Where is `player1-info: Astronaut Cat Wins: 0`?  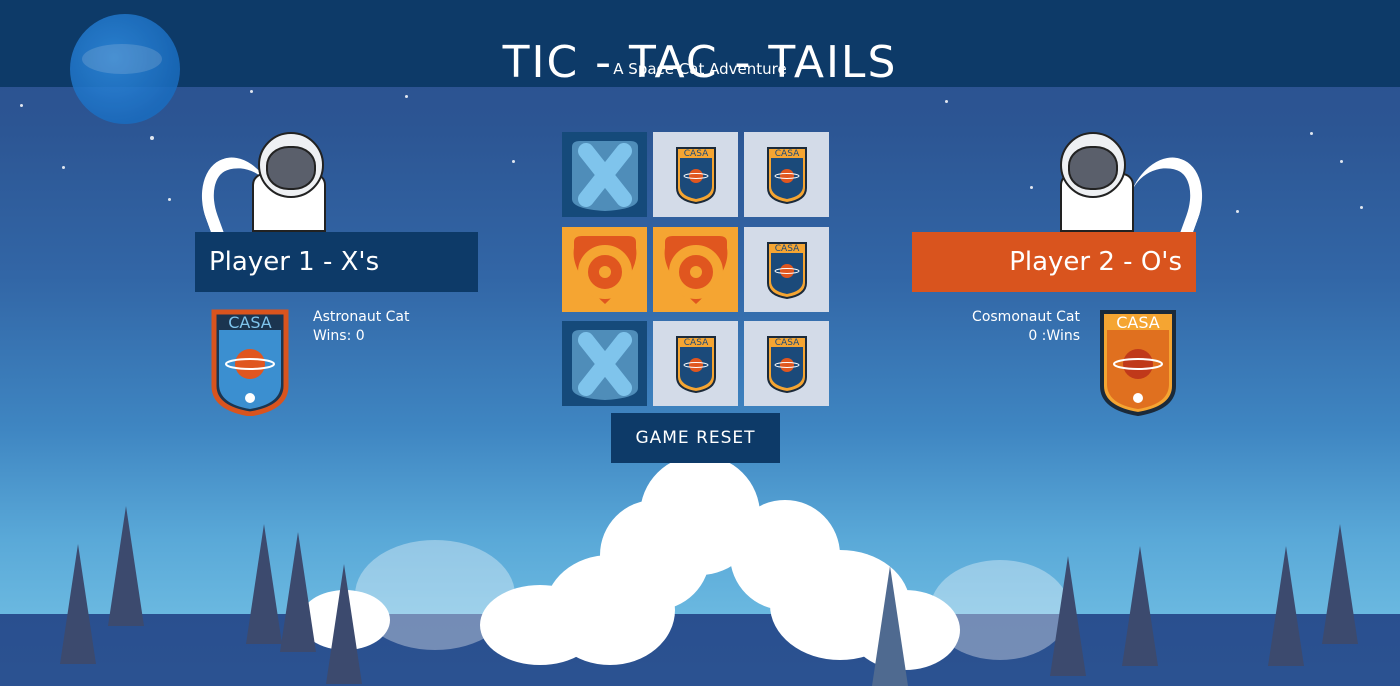 player1-info: Astronaut Cat Wins: 0 is located at coordinates (361, 327).